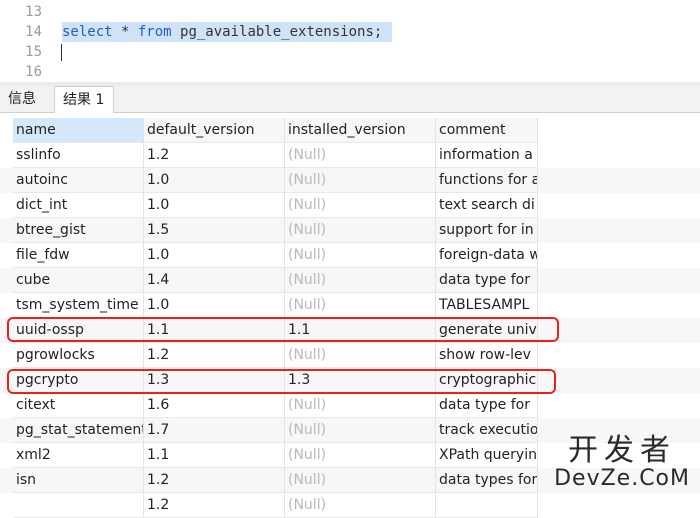 This screenshot has height=518, width=700. Describe the element at coordinates (78, 455) in the screenshot. I see `cell-name: xml2` at that location.